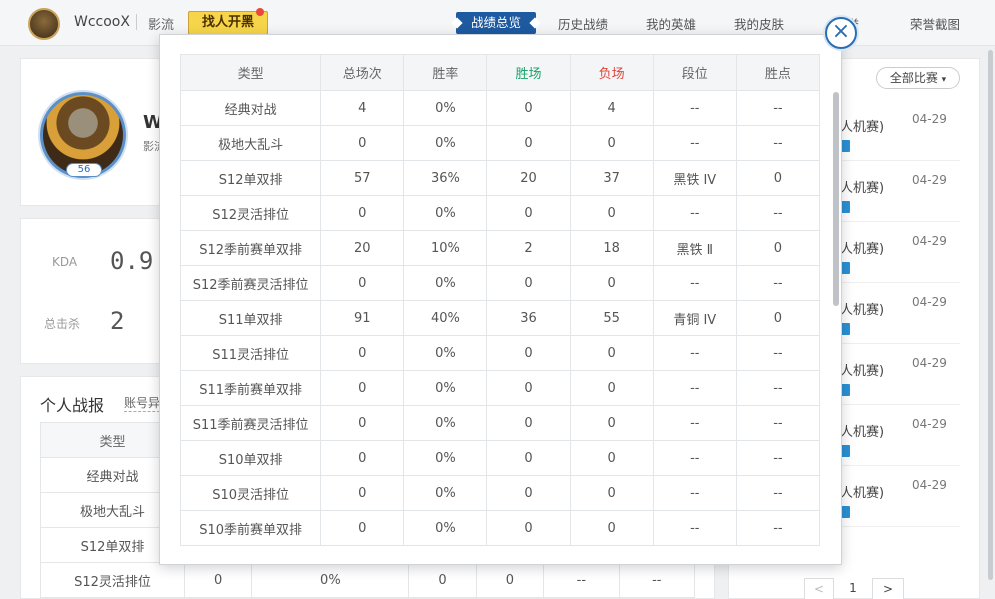 This screenshot has width=995, height=599. I want to click on stats-card, so click(90, 291).